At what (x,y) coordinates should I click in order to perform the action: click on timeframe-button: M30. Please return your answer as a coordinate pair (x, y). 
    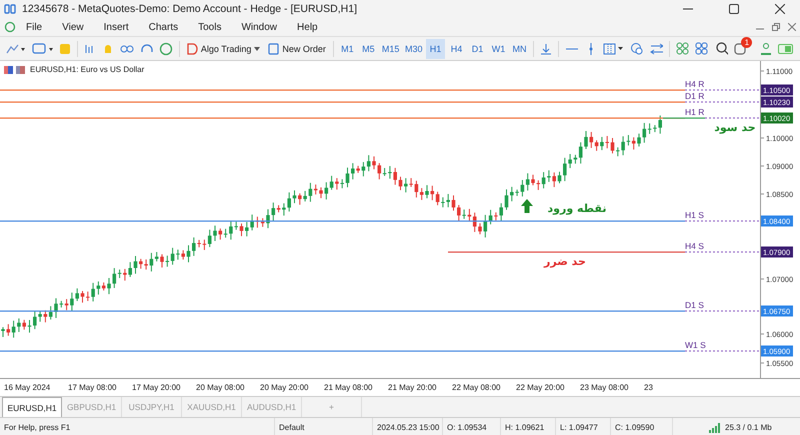
    Looking at the image, I should click on (413, 48).